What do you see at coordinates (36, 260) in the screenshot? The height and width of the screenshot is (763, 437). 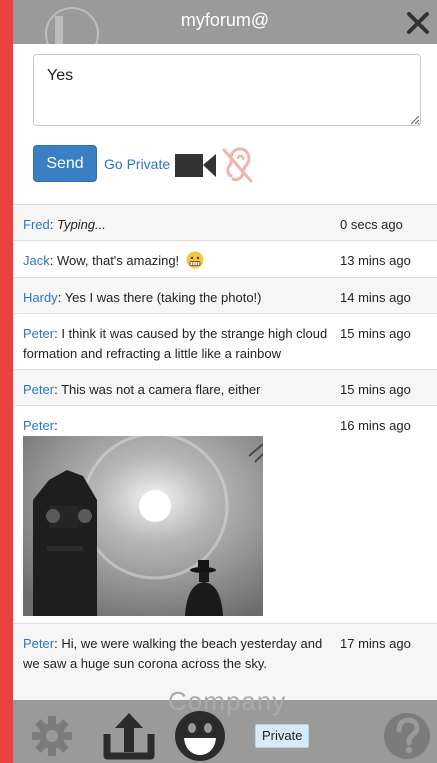 I see `message-user: Jack` at bounding box center [36, 260].